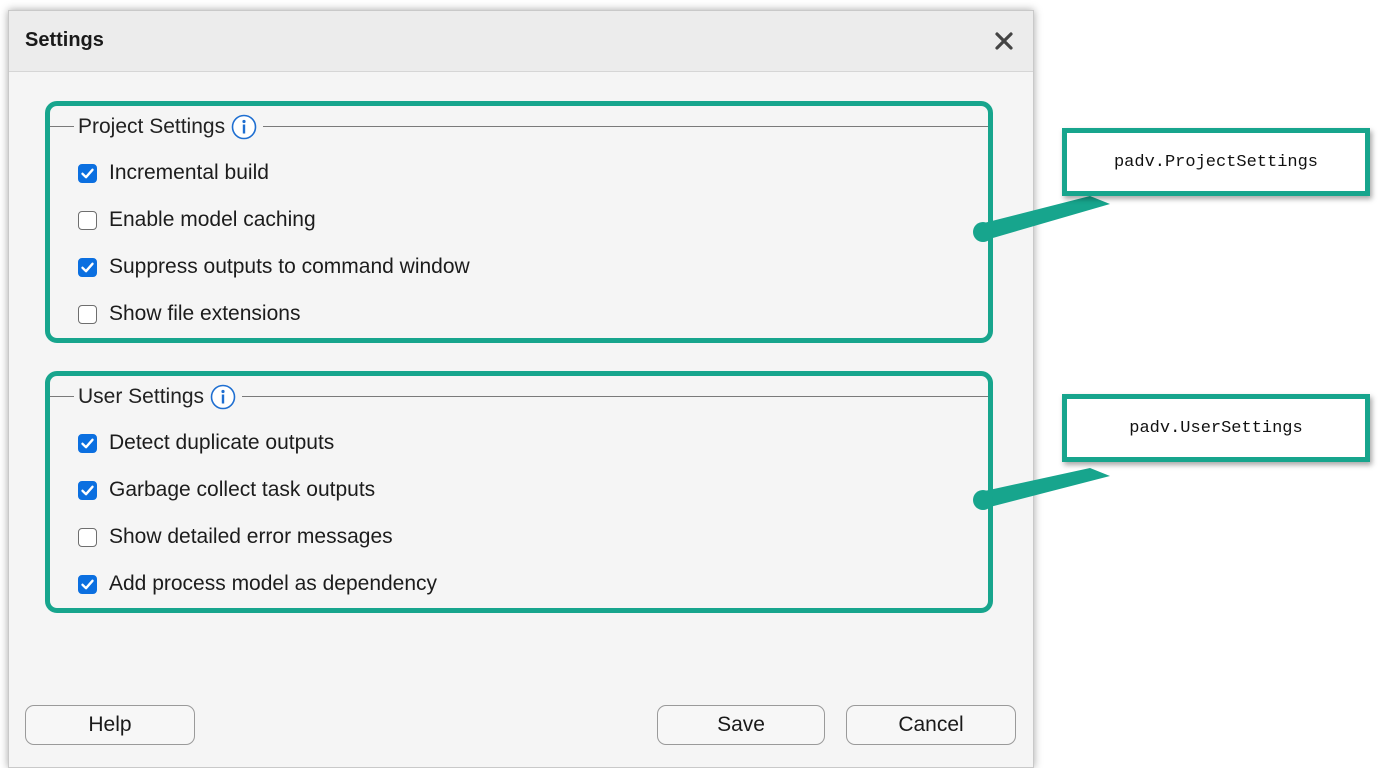 Image resolution: width=1378 pixels, height=768 pixels. Describe the element at coordinates (521, 41) in the screenshot. I see `dialog-titlebar: Settings` at that location.